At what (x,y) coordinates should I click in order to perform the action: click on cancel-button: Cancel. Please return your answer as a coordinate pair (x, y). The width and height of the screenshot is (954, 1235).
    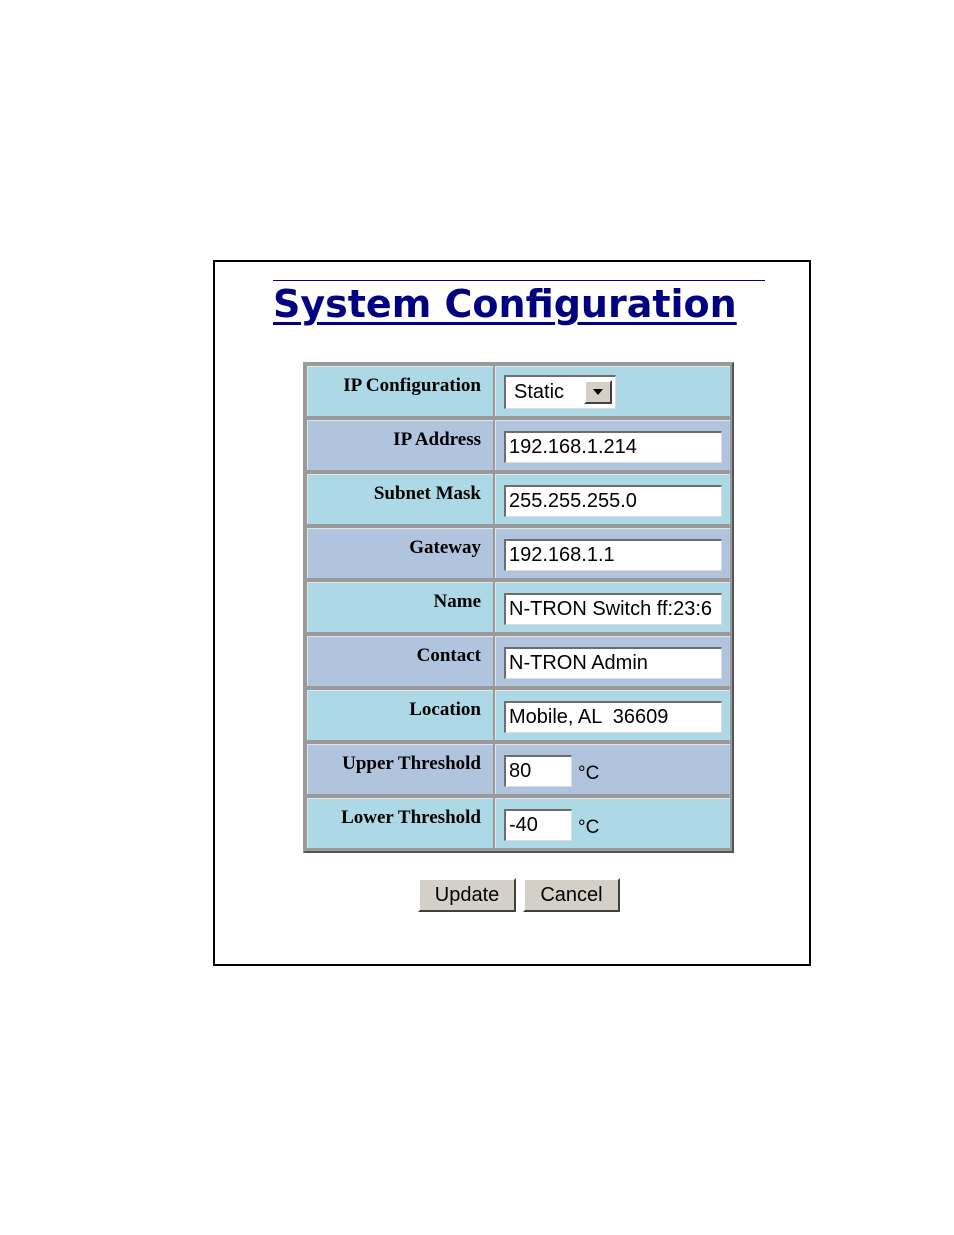
    Looking at the image, I should click on (571, 895).